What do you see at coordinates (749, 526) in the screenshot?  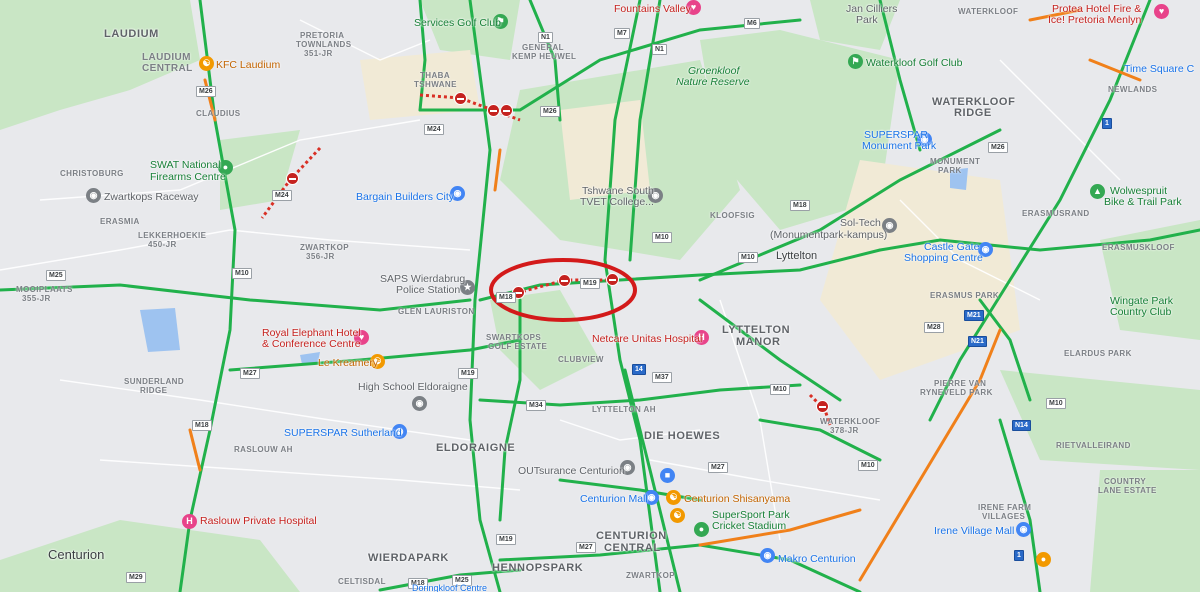 I see `poi-label: Cricket Stadium` at bounding box center [749, 526].